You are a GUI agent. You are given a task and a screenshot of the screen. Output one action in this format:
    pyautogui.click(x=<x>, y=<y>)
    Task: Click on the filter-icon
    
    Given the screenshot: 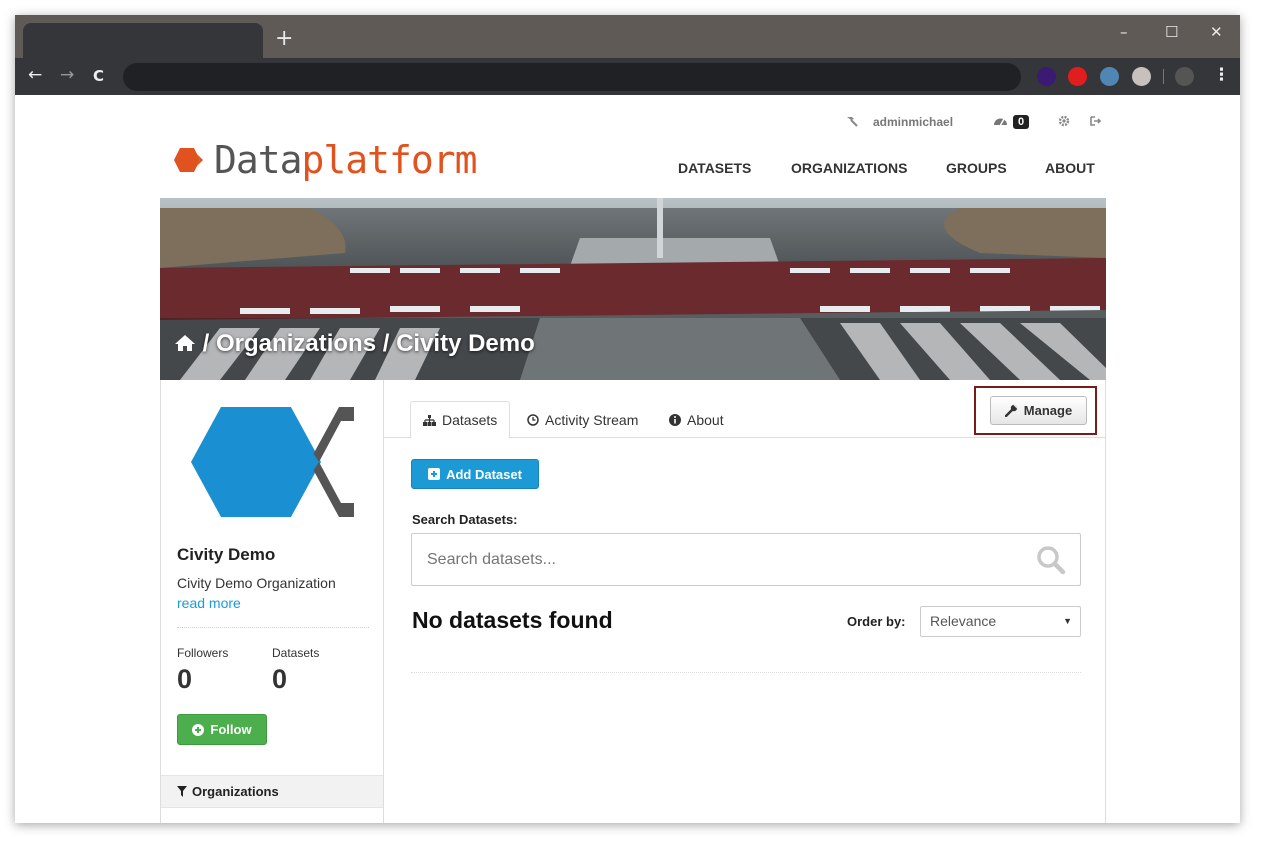 What is the action you would take?
    pyautogui.click(x=182, y=791)
    